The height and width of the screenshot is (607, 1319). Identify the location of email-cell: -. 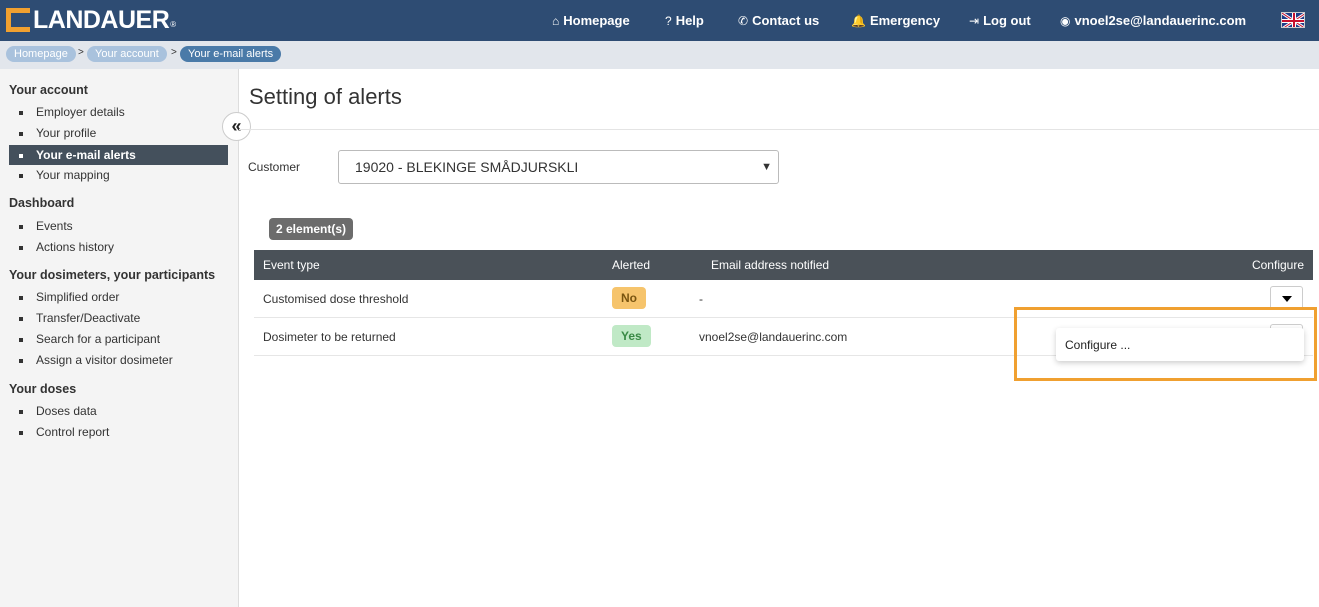
(701, 299).